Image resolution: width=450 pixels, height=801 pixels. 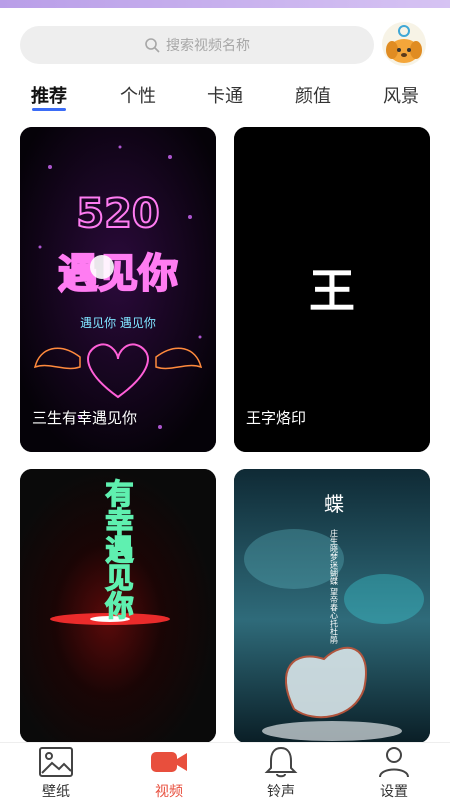 I want to click on tab-personality: 个性, so click(x=138, y=95).